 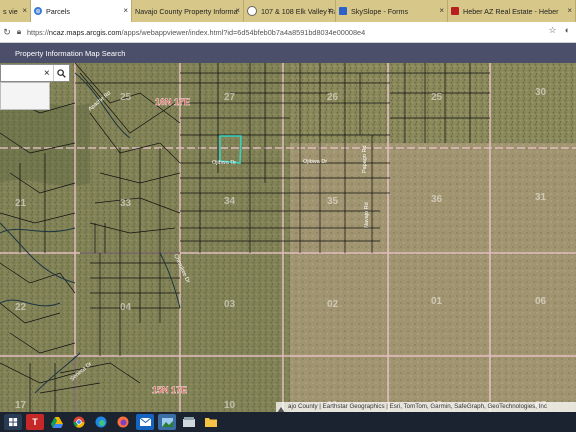 I want to click on search-suggestion-panel, so click(x=25, y=96).